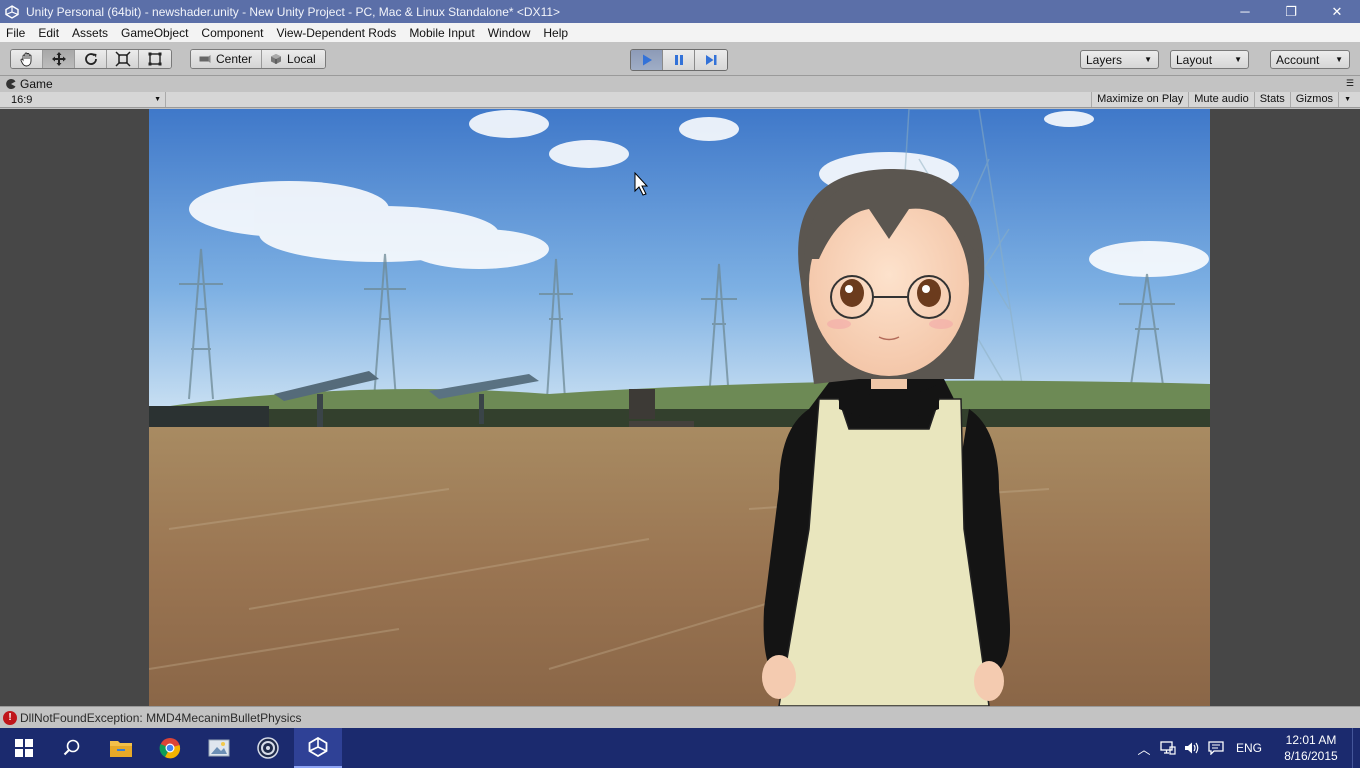 Image resolution: width=1360 pixels, height=768 pixels. I want to click on search-button, so click(72, 748).